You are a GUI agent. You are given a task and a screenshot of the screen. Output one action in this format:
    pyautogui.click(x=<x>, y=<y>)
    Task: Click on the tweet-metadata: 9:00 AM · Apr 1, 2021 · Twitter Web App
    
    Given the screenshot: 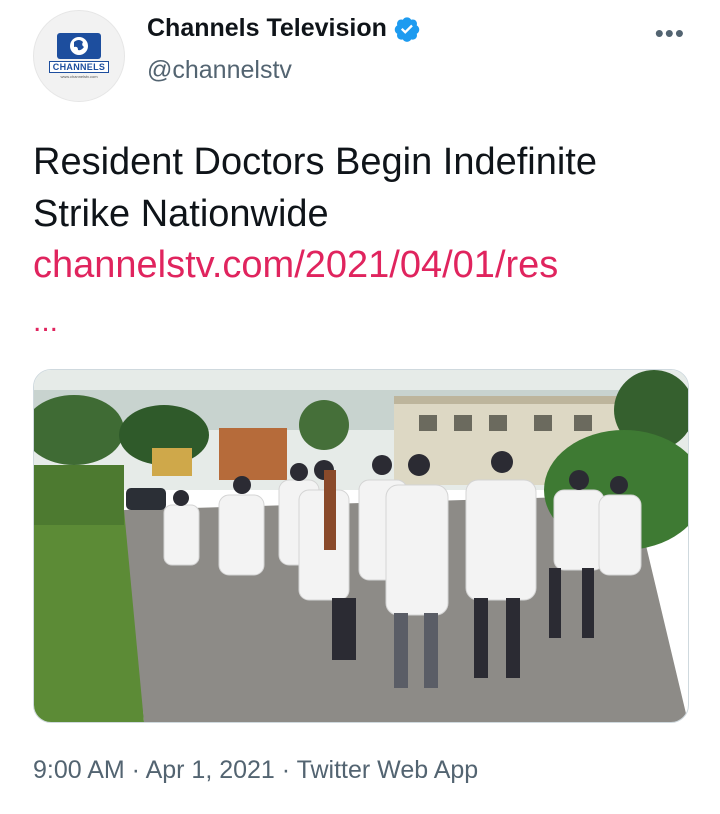 What is the action you would take?
    pyautogui.click(x=255, y=770)
    